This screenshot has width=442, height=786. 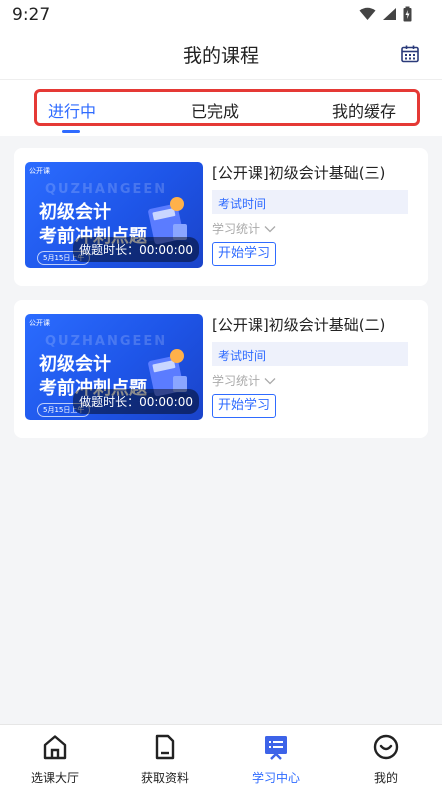 I want to click on nav-mine: 我的, so click(x=386, y=759).